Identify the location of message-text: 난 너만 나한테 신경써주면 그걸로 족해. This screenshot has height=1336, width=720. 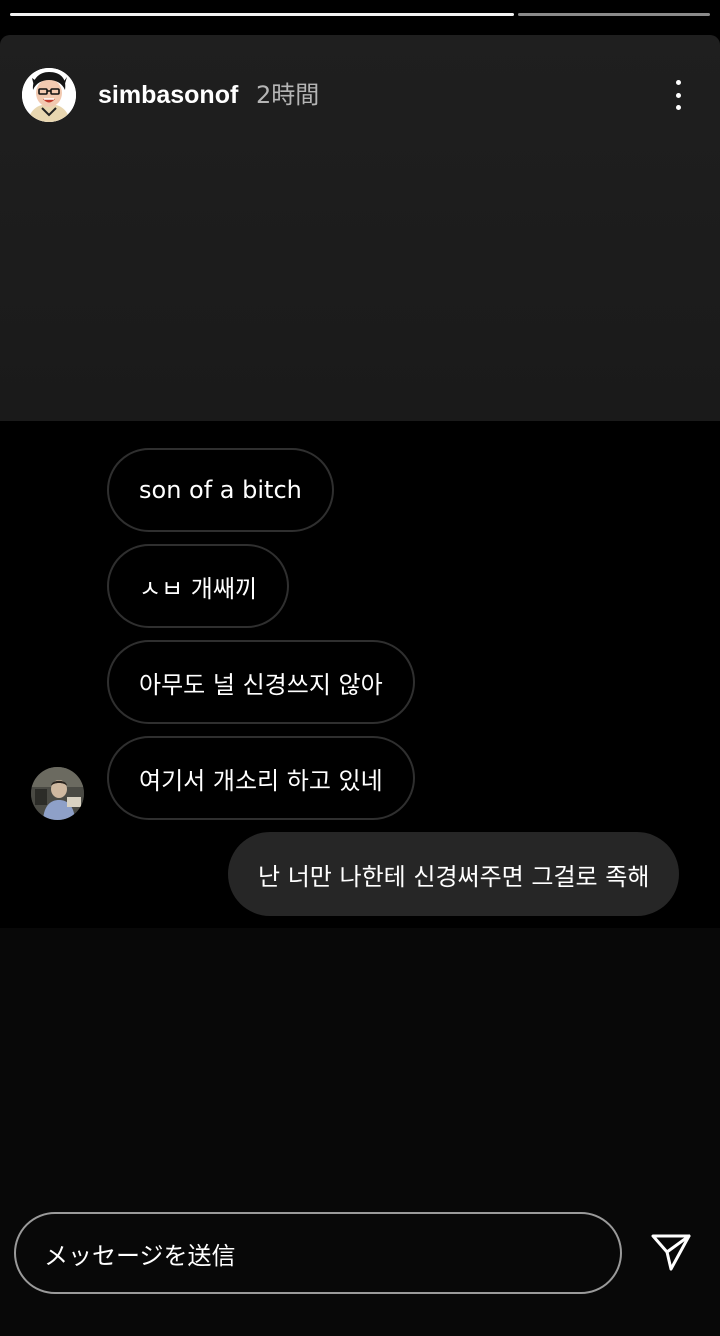
(454, 876).